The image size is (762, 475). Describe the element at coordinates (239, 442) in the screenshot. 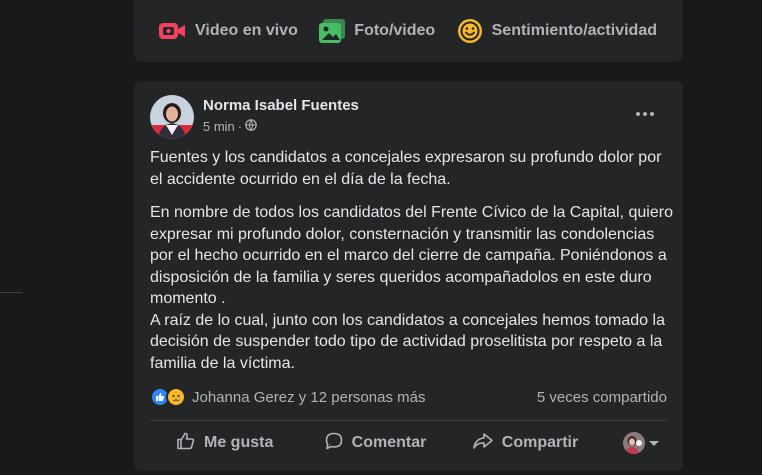

I see `like-label: Me gusta` at that location.